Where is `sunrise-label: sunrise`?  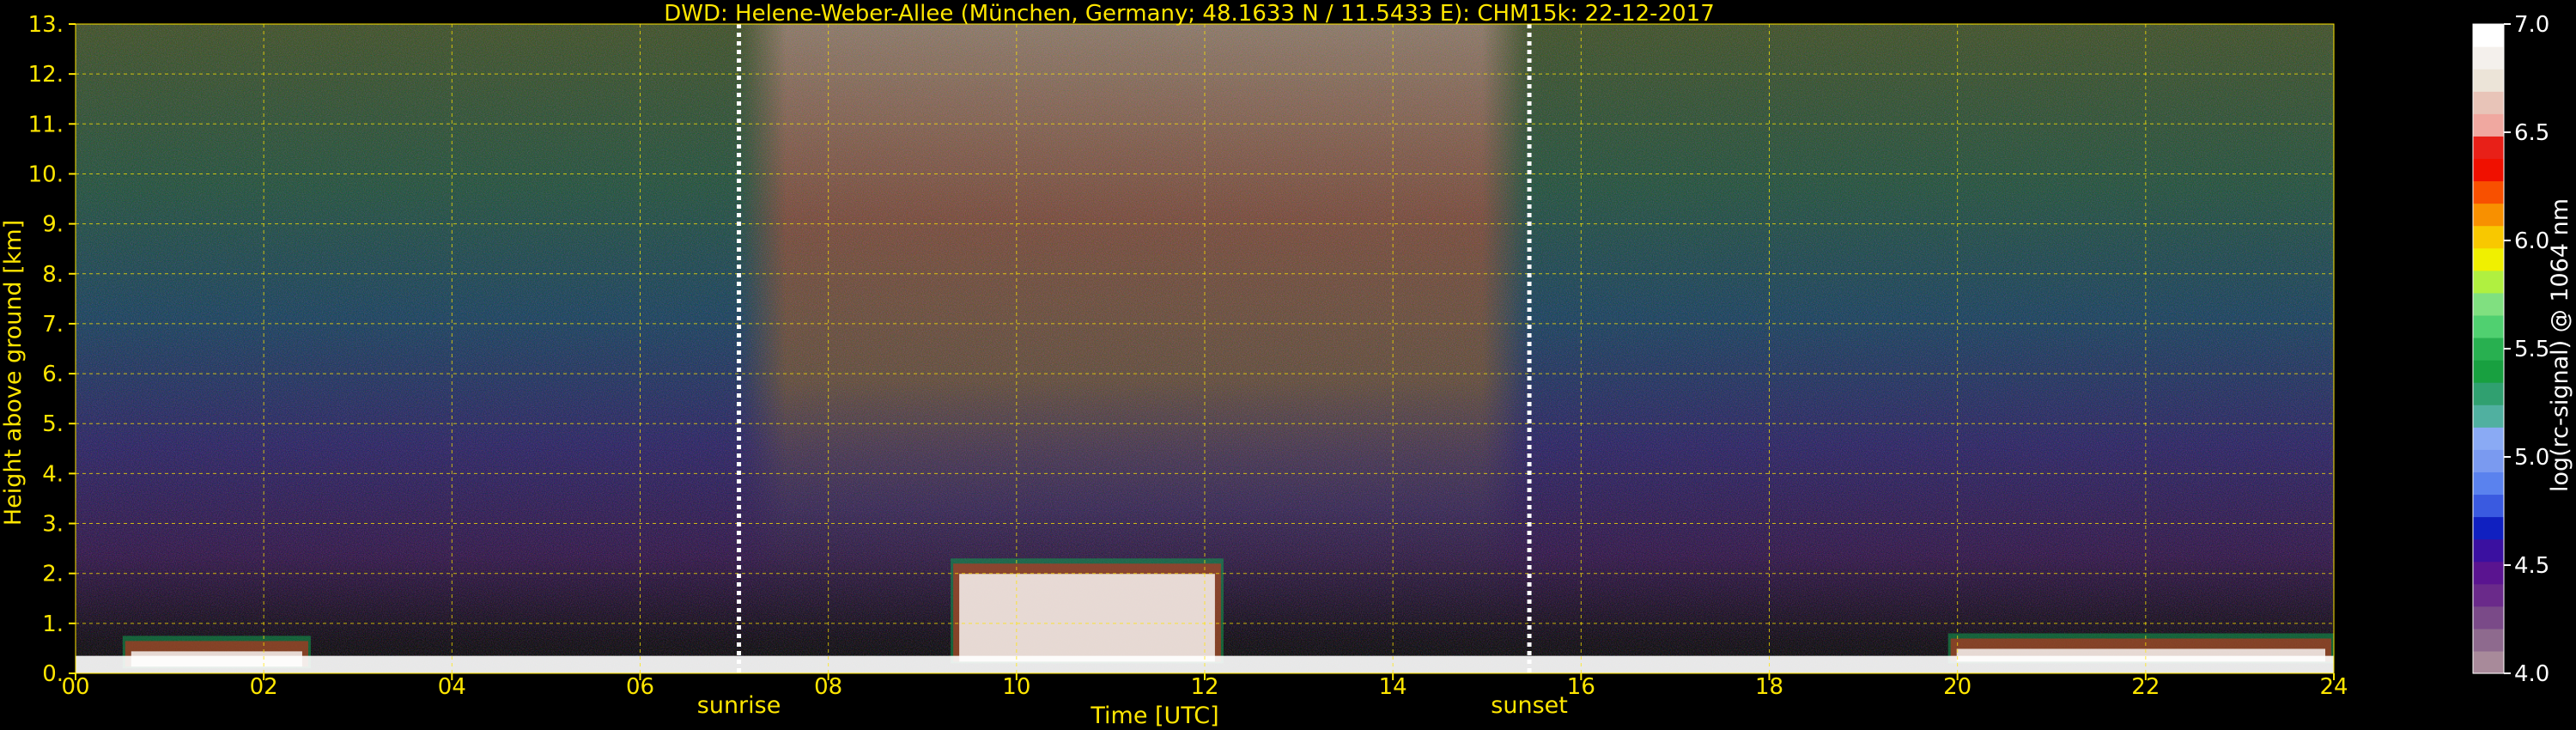 sunrise-label: sunrise is located at coordinates (739, 705).